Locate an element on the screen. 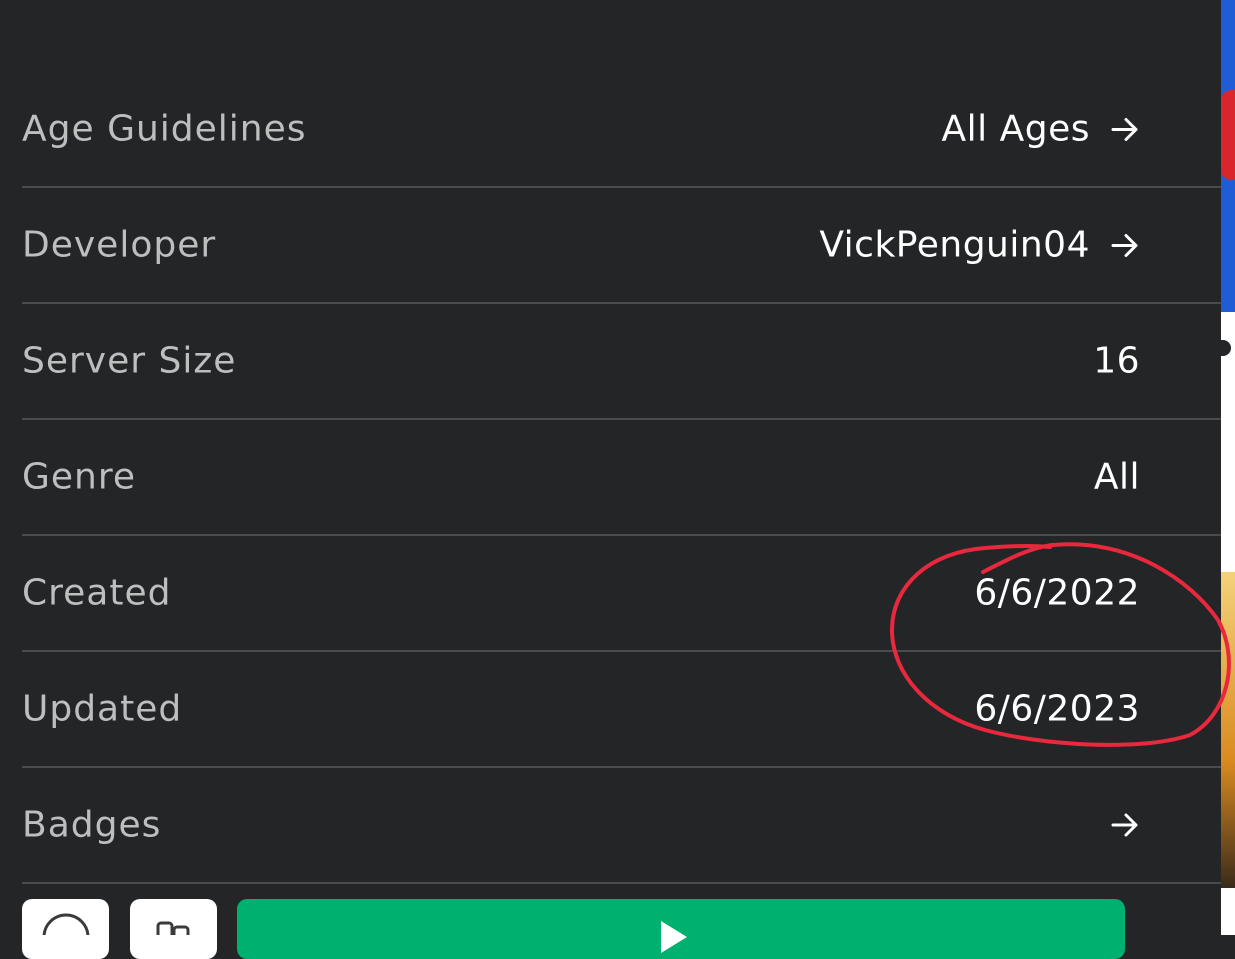 The height and width of the screenshot is (959, 1235). play-button is located at coordinates (681, 929).